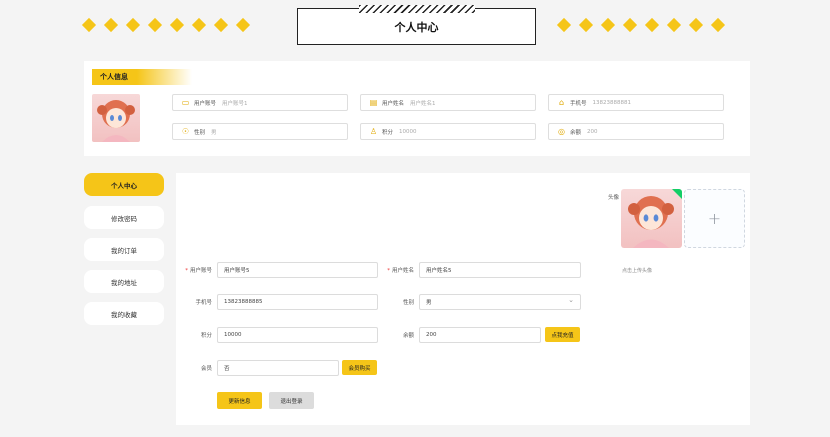 The height and width of the screenshot is (437, 830). What do you see at coordinates (124, 249) in the screenshot?
I see `sidebar-item-orders: 我的订单` at bounding box center [124, 249].